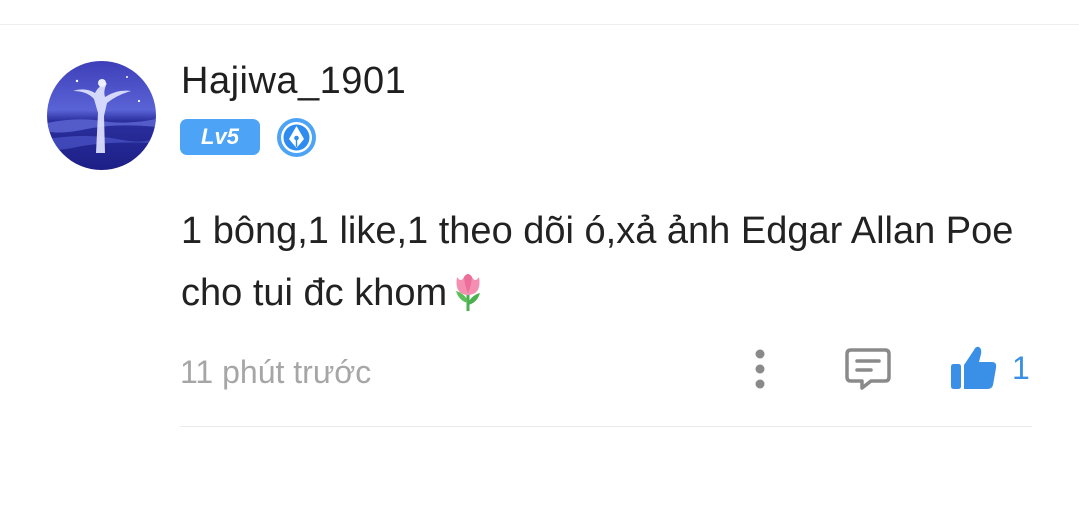 The height and width of the screenshot is (521, 1079). What do you see at coordinates (293, 81) in the screenshot?
I see `username: Hajiwa_1901` at bounding box center [293, 81].